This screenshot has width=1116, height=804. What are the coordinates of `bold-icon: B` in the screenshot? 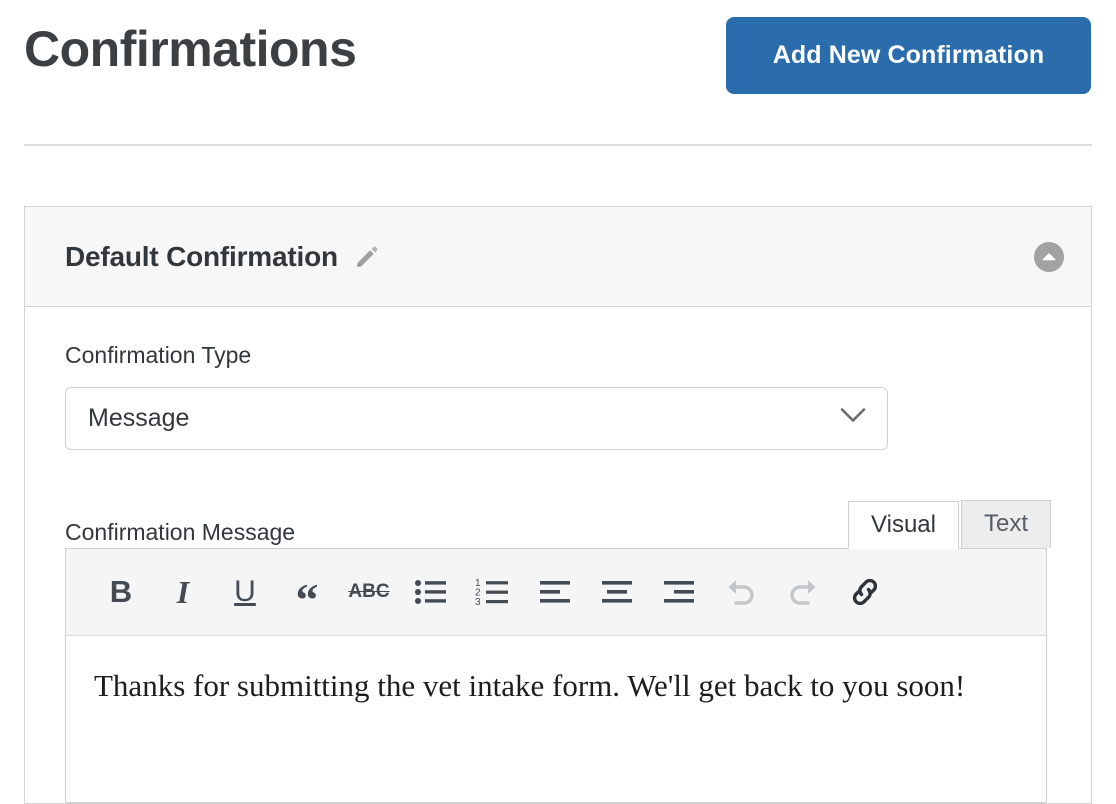 It's located at (121, 592).